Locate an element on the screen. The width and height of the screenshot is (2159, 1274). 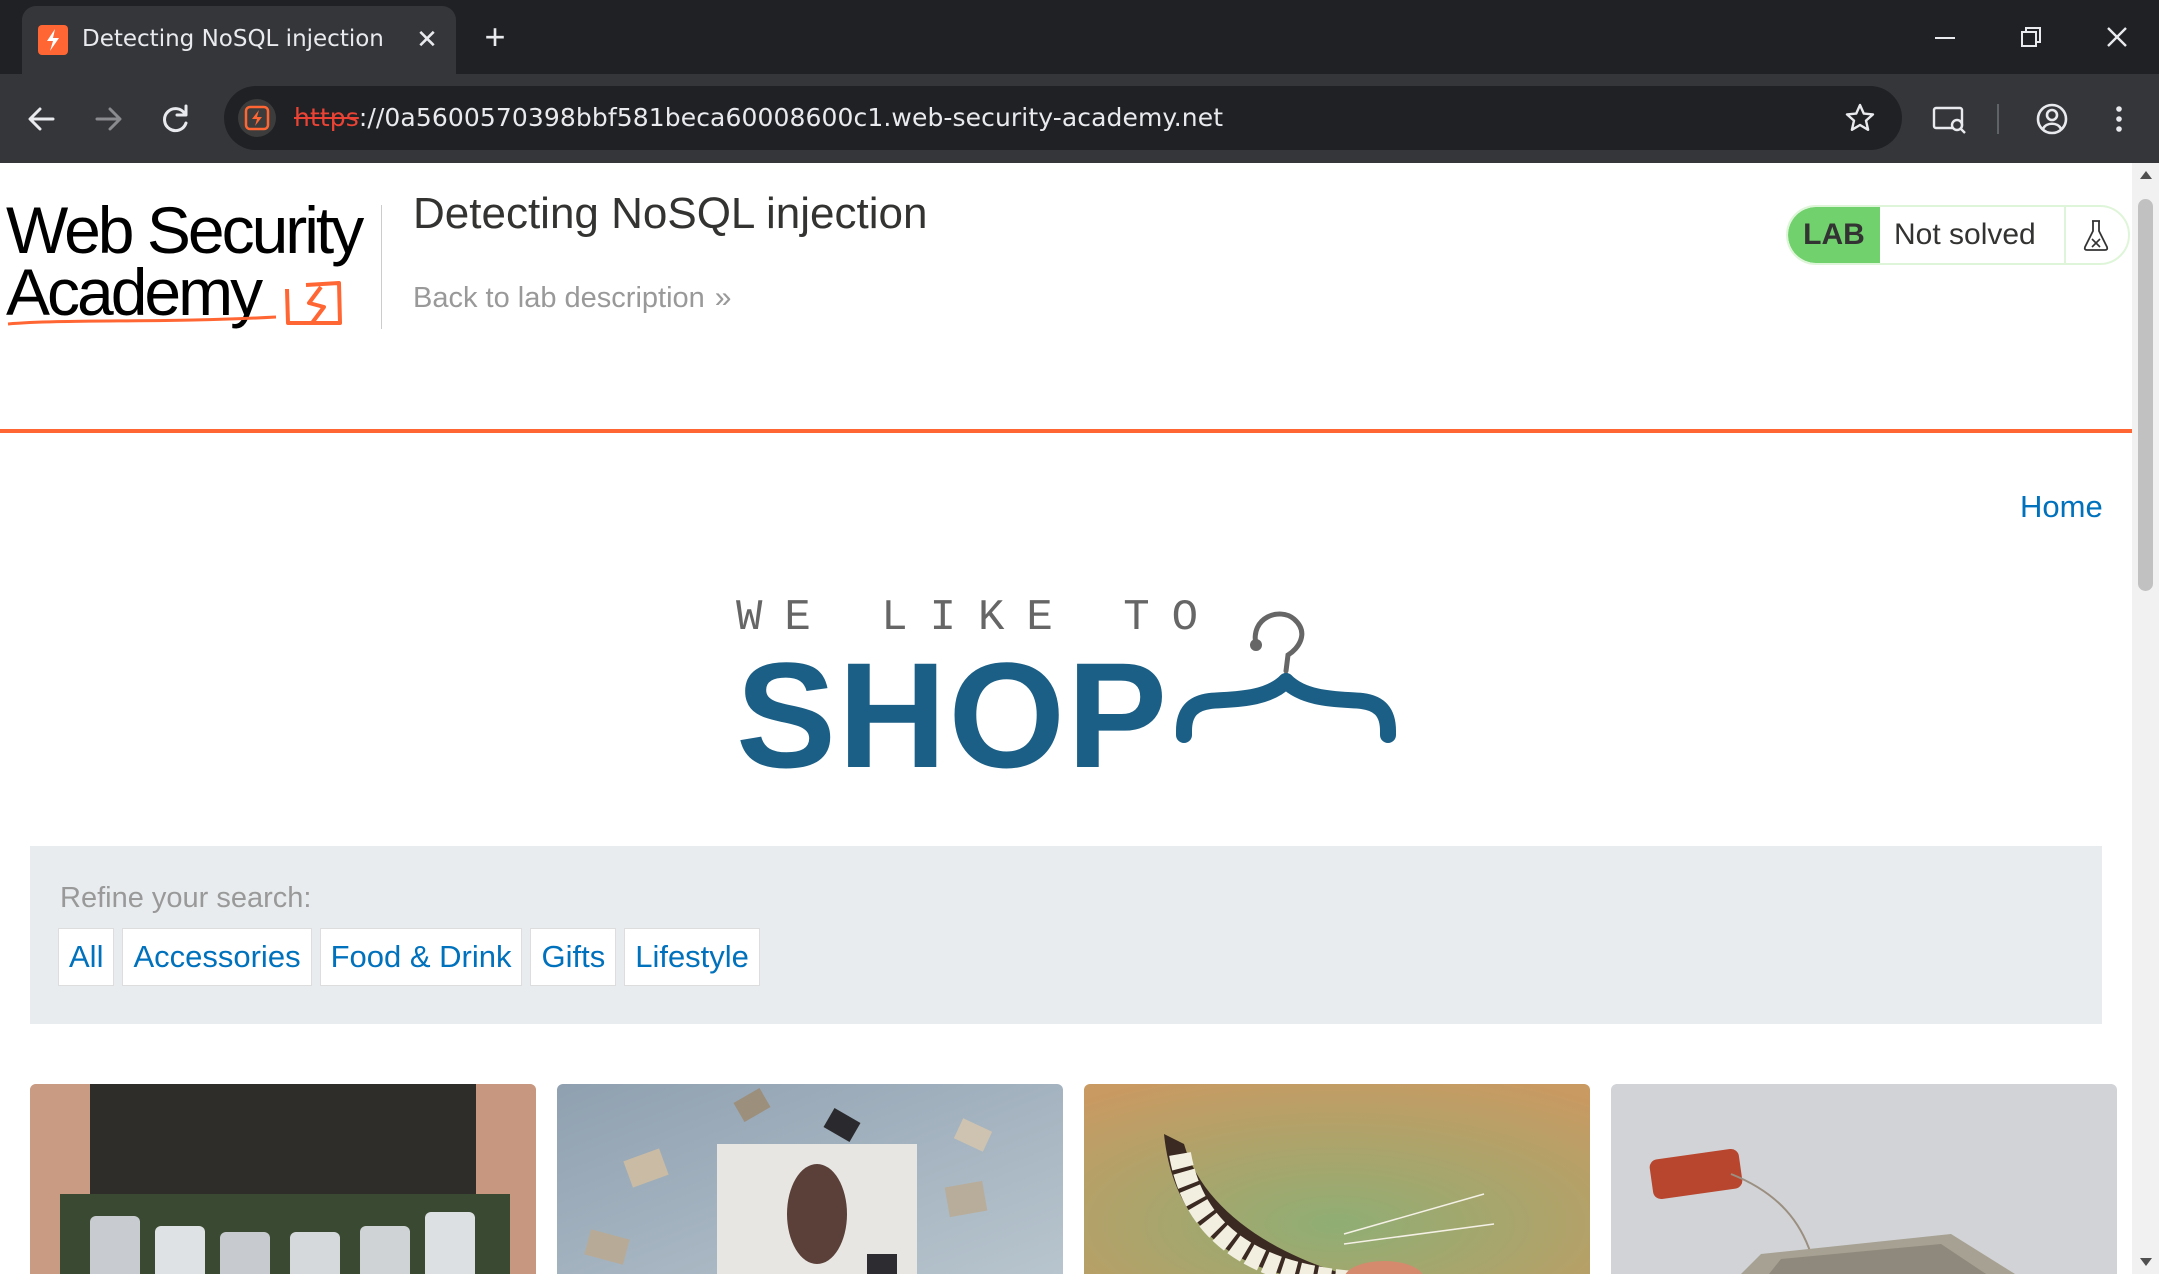
shop-brand: SHOP is located at coordinates (953, 715).